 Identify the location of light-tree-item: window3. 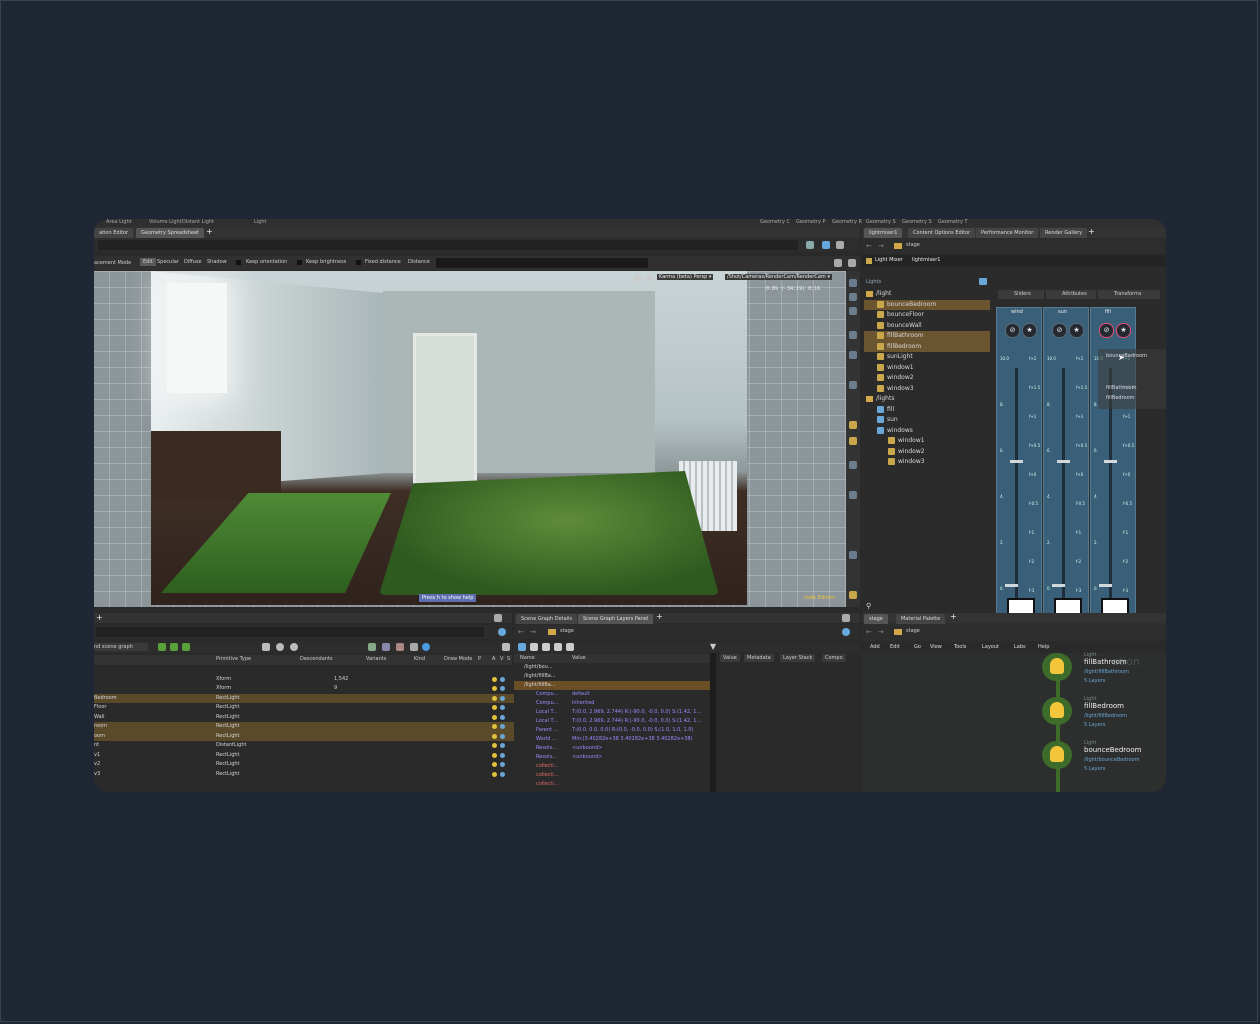
(927, 462).